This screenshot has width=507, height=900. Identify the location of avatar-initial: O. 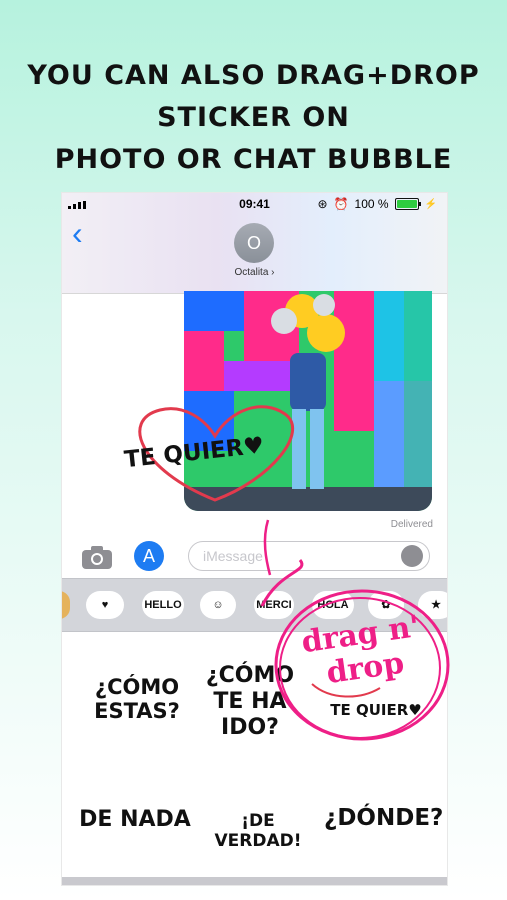
(253, 242).